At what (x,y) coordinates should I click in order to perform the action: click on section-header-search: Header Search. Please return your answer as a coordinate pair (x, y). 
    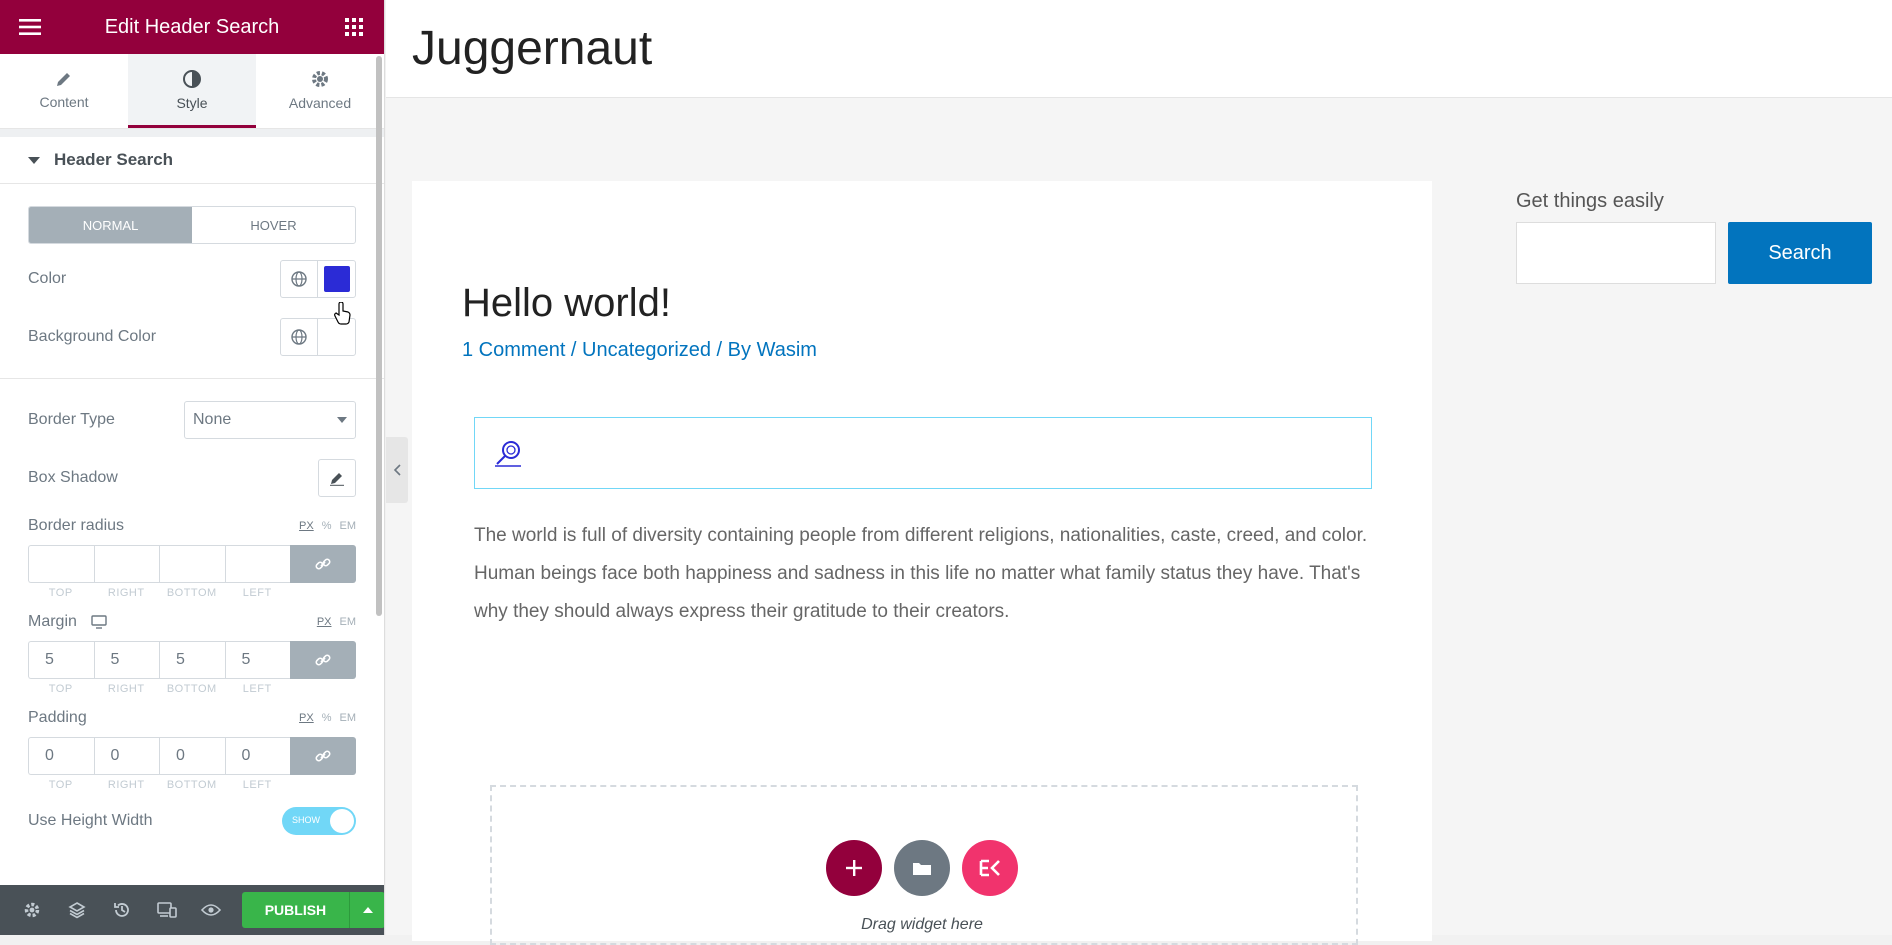
    Looking at the image, I should click on (192, 156).